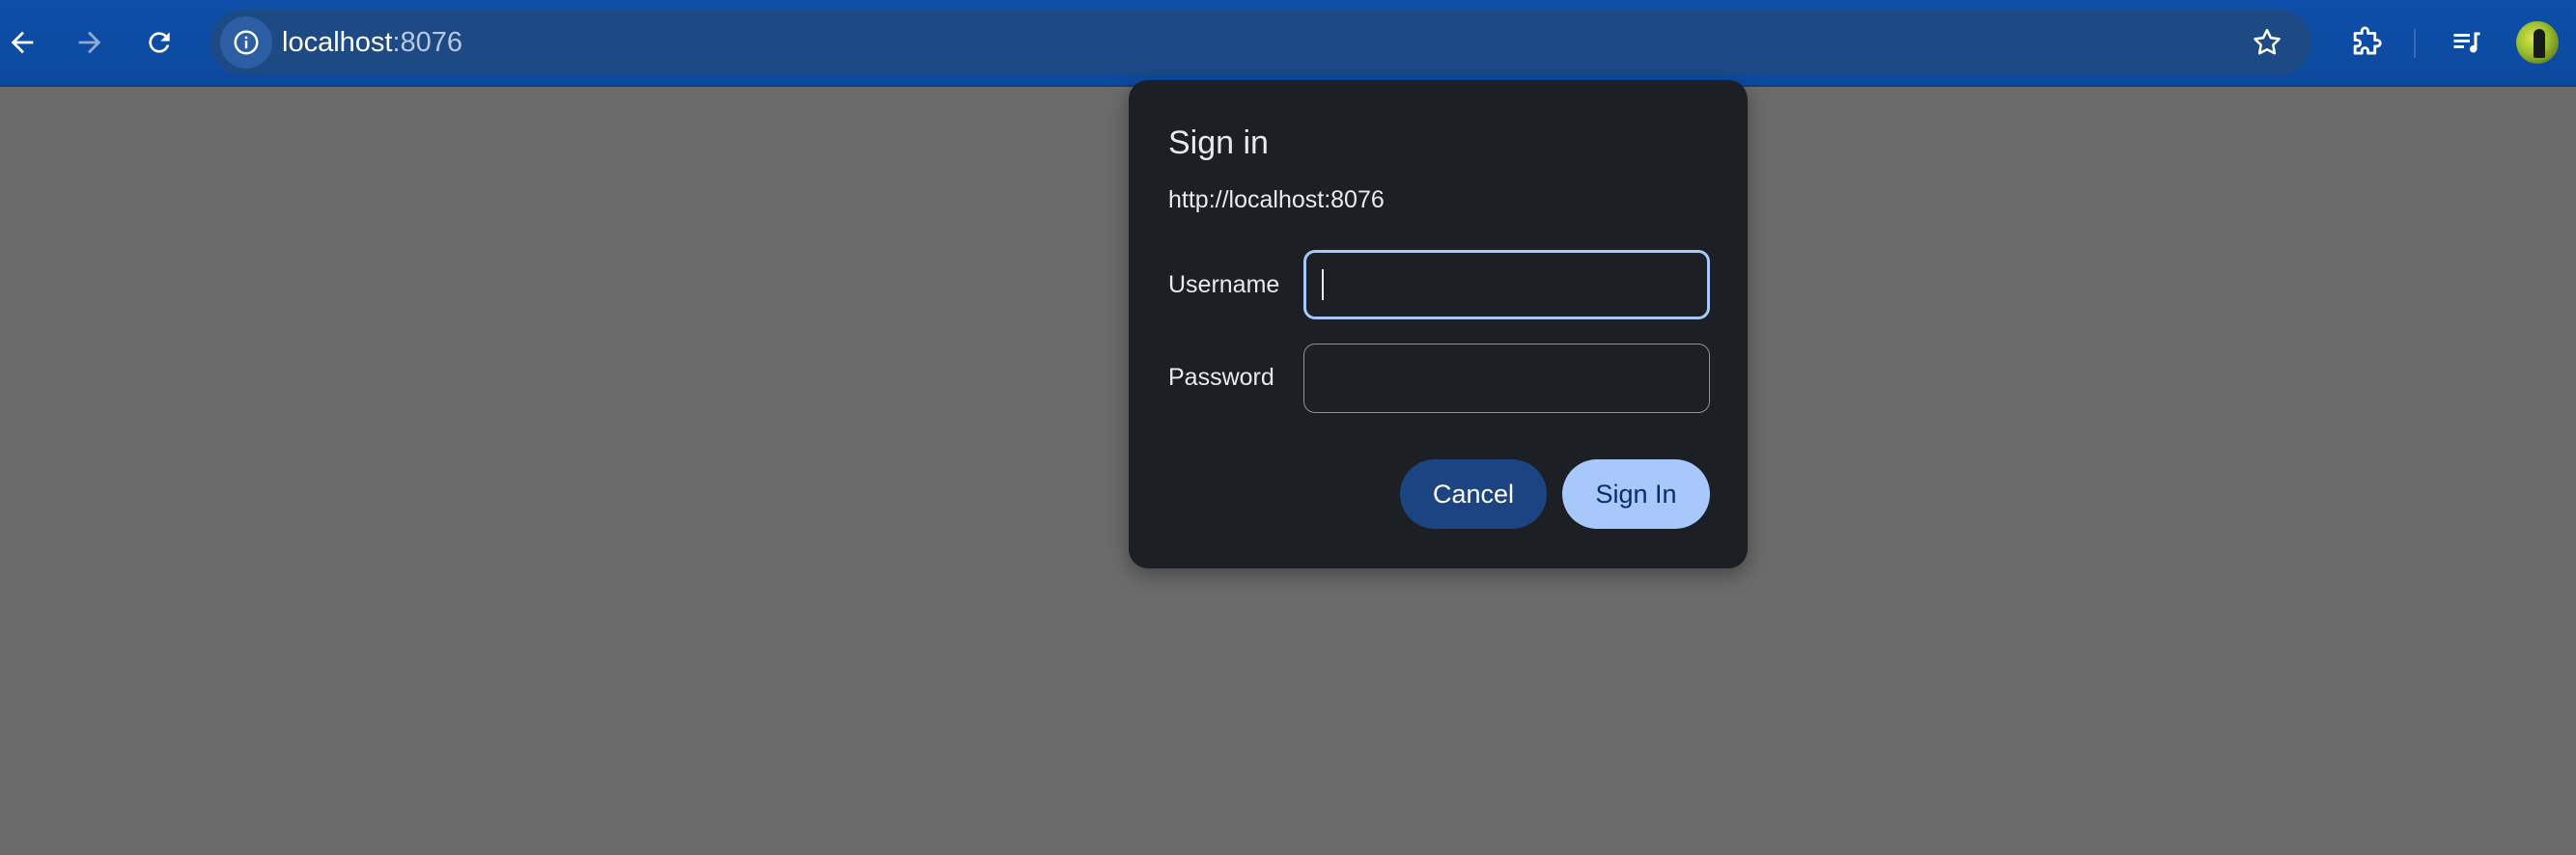 This screenshot has height=855, width=2576. I want to click on forward-arrow-icon, so click(90, 42).